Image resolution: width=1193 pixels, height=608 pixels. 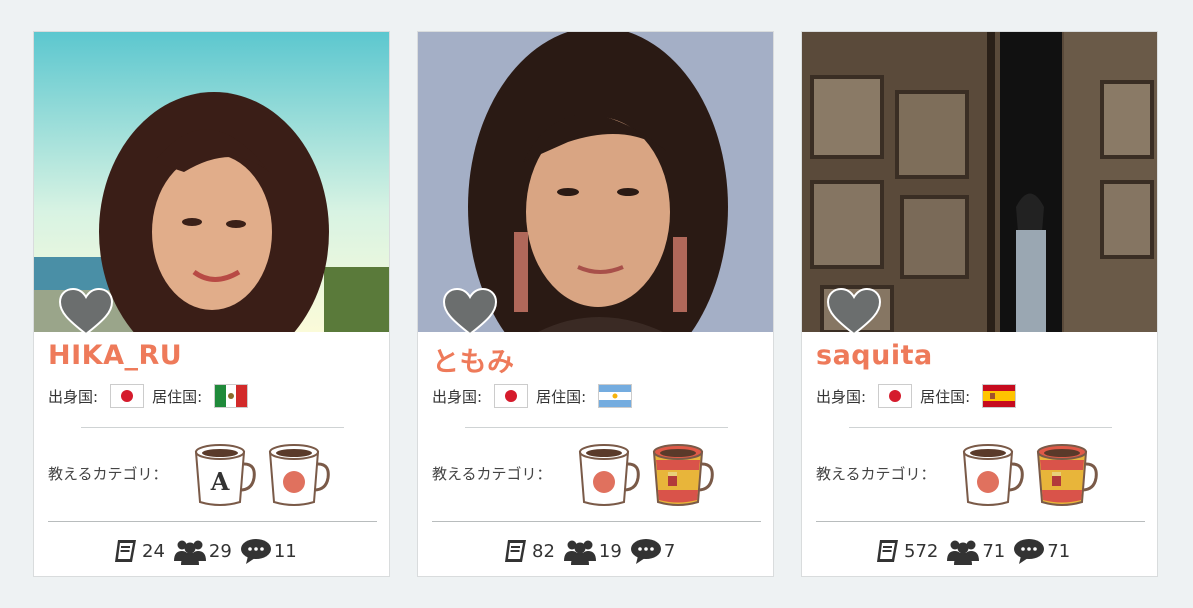 What do you see at coordinates (921, 551) in the screenshot?
I see `lessons-count: 572` at bounding box center [921, 551].